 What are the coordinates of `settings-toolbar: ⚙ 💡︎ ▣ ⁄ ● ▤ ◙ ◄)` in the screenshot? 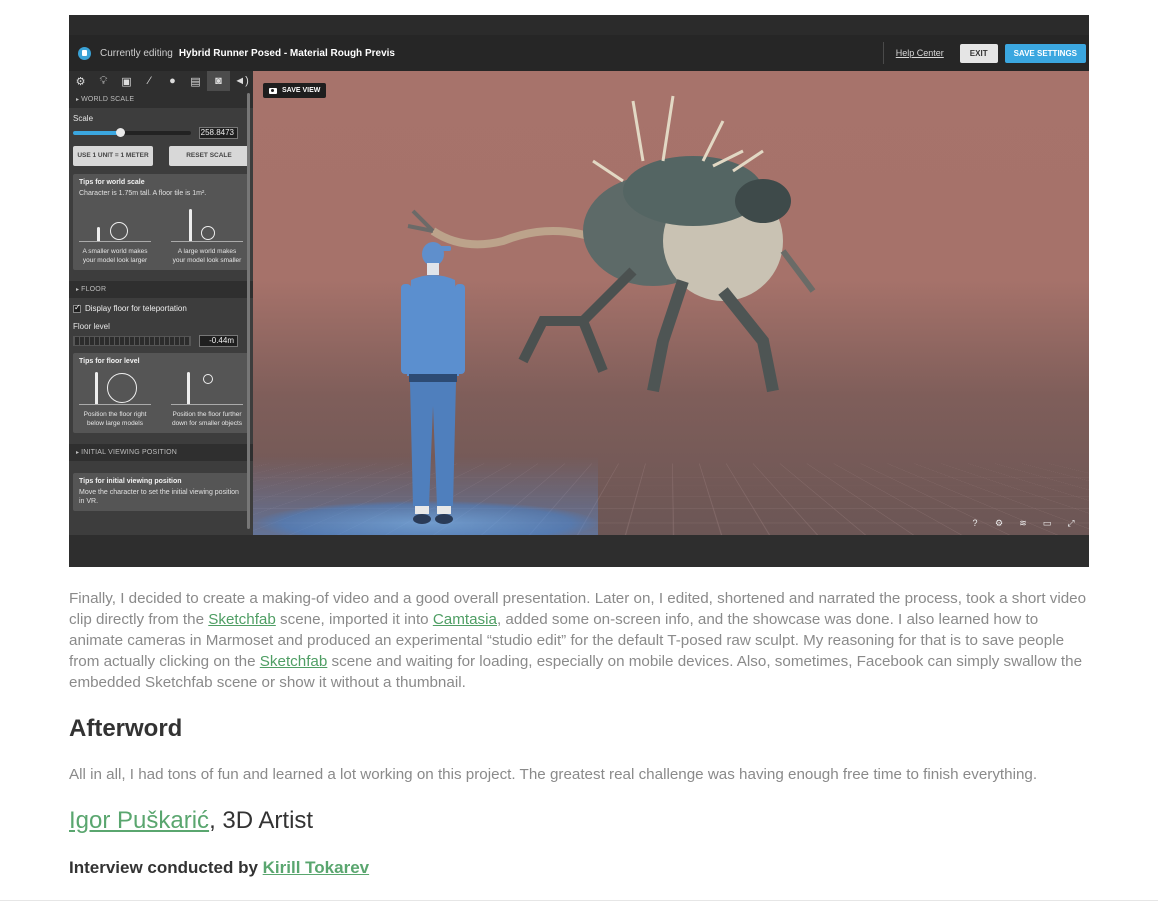 It's located at (161, 81).